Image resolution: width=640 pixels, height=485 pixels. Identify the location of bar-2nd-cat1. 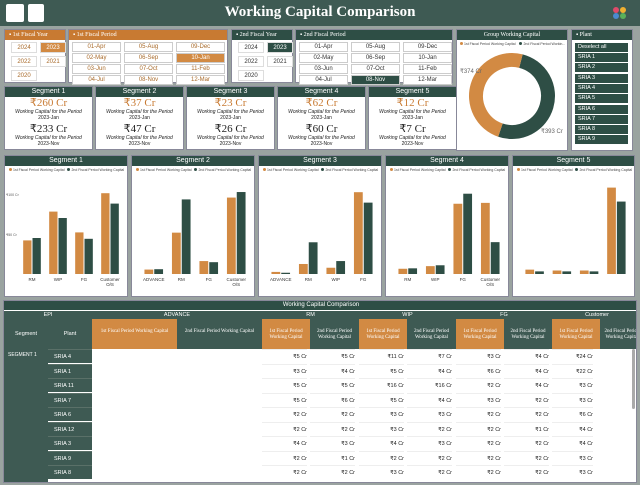
(567, 272).